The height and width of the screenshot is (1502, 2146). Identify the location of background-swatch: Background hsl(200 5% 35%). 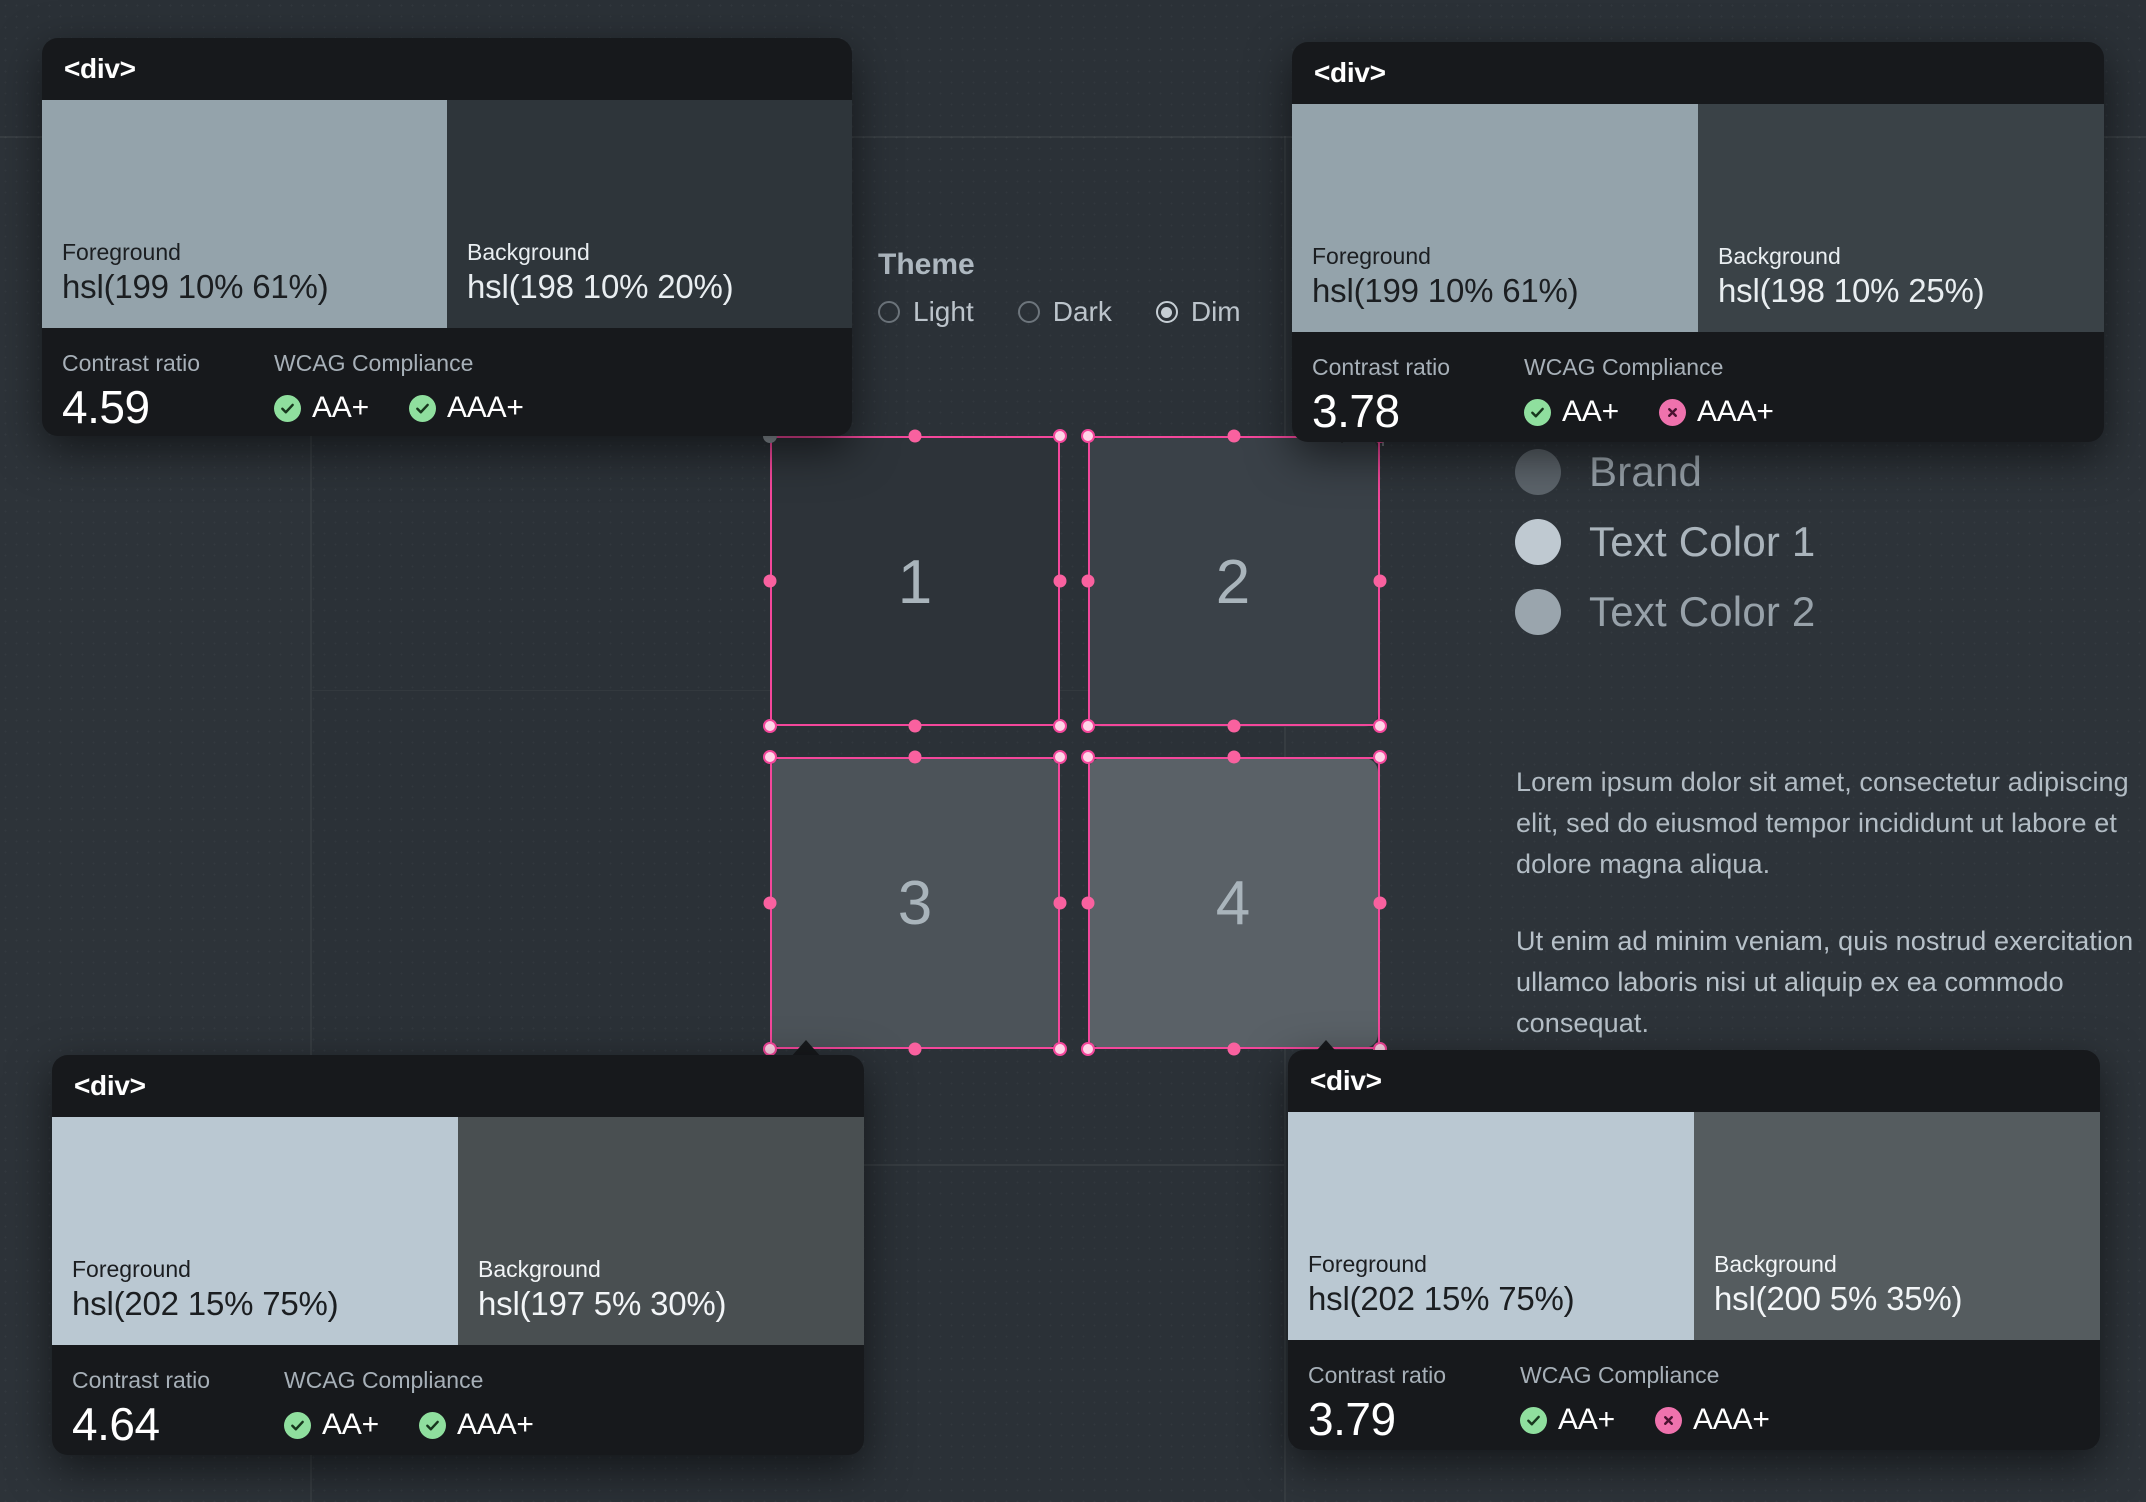
(1897, 1226).